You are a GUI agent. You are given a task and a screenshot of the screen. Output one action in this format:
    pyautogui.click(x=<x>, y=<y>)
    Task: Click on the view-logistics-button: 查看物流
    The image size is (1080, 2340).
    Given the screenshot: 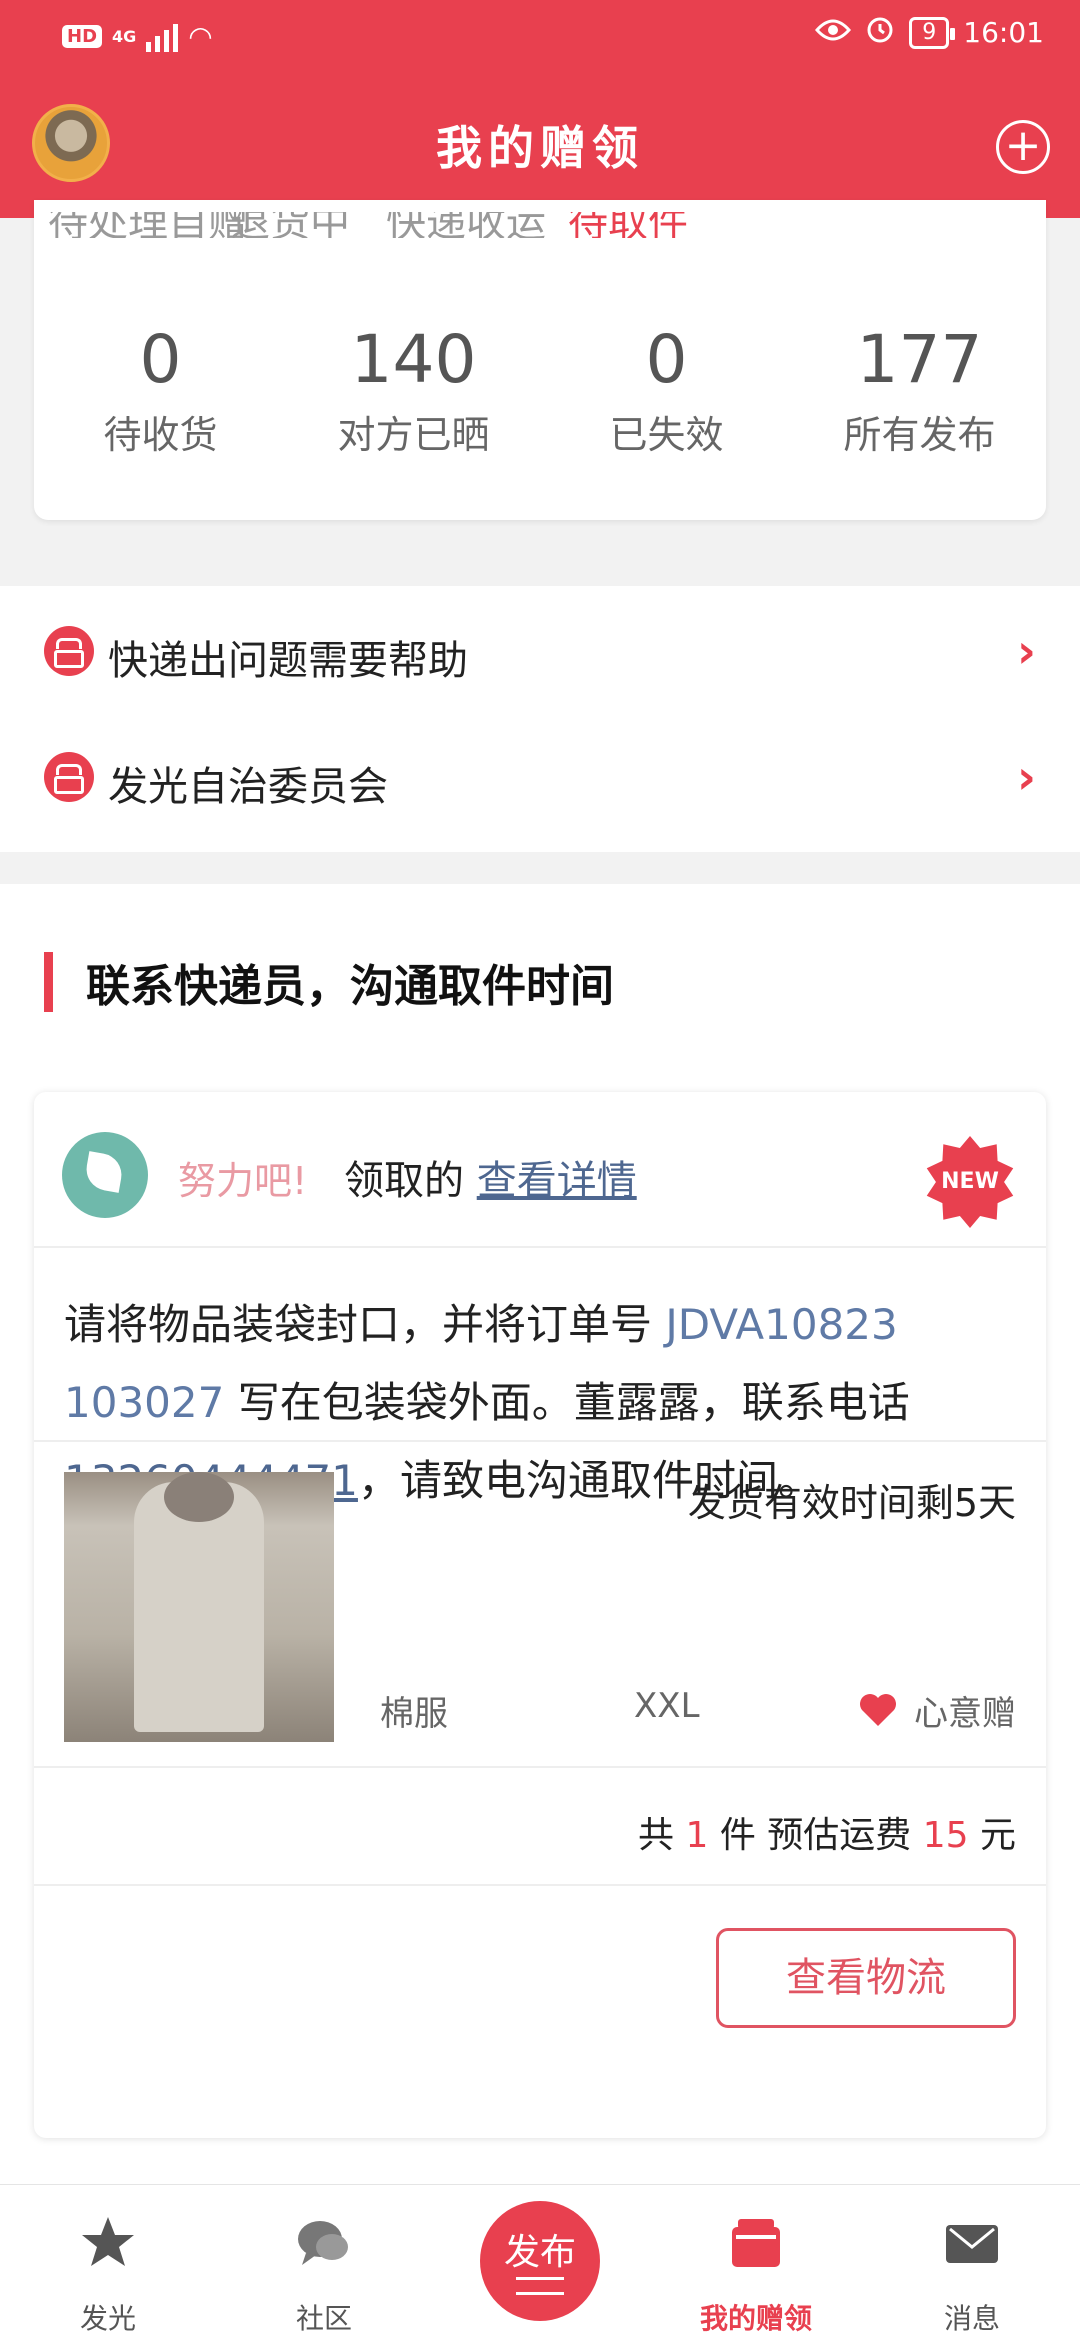 What is the action you would take?
    pyautogui.click(x=866, y=1978)
    